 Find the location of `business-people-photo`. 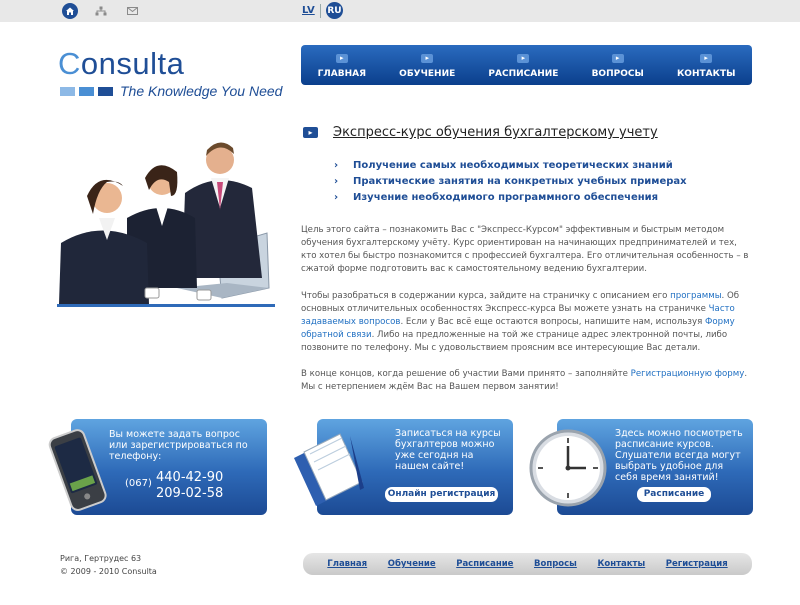

business-people-photo is located at coordinates (166, 224).